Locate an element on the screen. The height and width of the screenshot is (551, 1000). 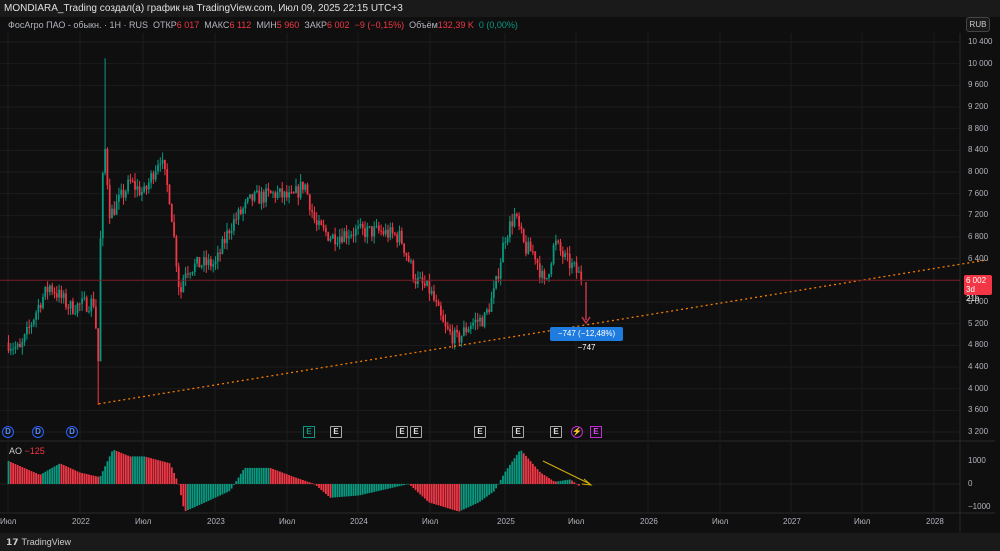
measure-label: −747 (−12,48%) −747 is located at coordinates (586, 339).